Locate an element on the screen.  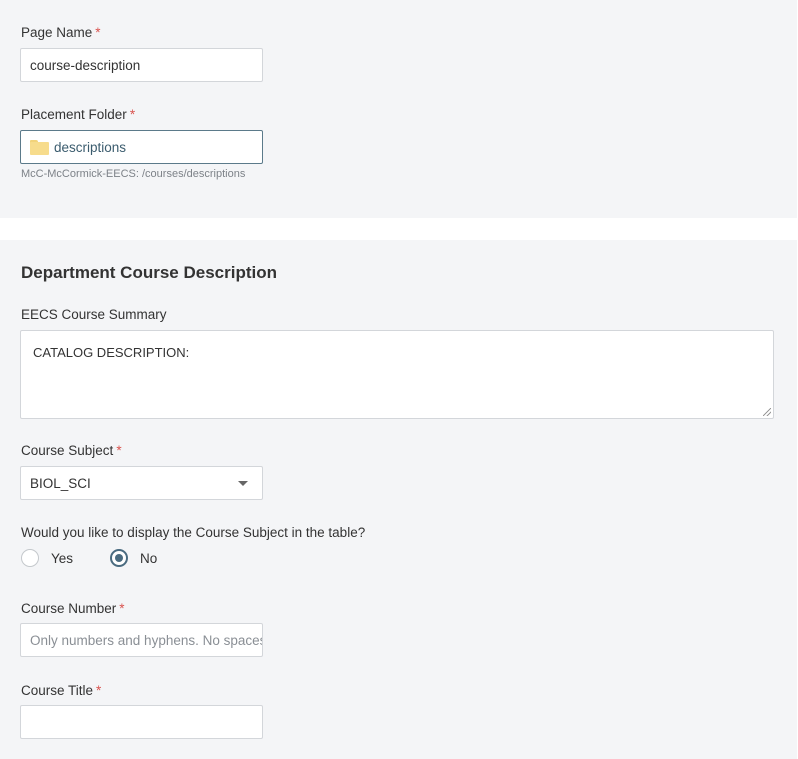
placement-folder-input: descriptions is located at coordinates (141, 147).